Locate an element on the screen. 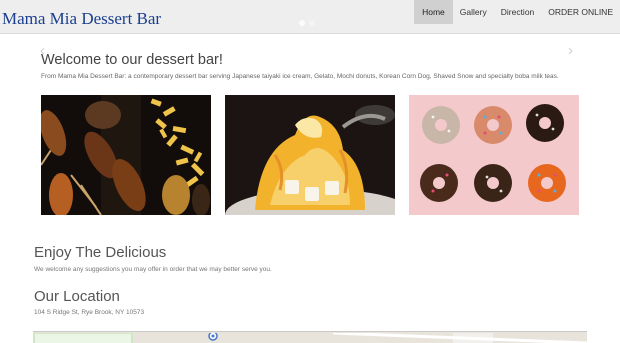 This screenshot has height=343, width=620. main-nav: Home Gallery Direction ORDER ONLINE is located at coordinates (517, 12).